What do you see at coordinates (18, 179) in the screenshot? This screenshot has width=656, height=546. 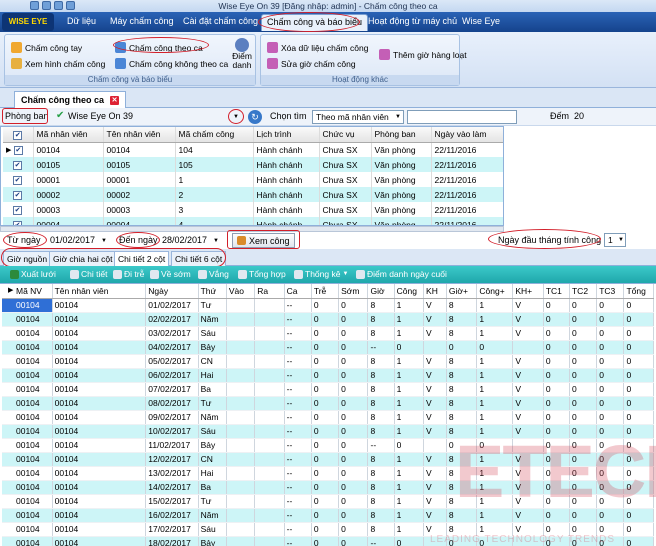 I see `row-select-cell: ✔` at bounding box center [18, 179].